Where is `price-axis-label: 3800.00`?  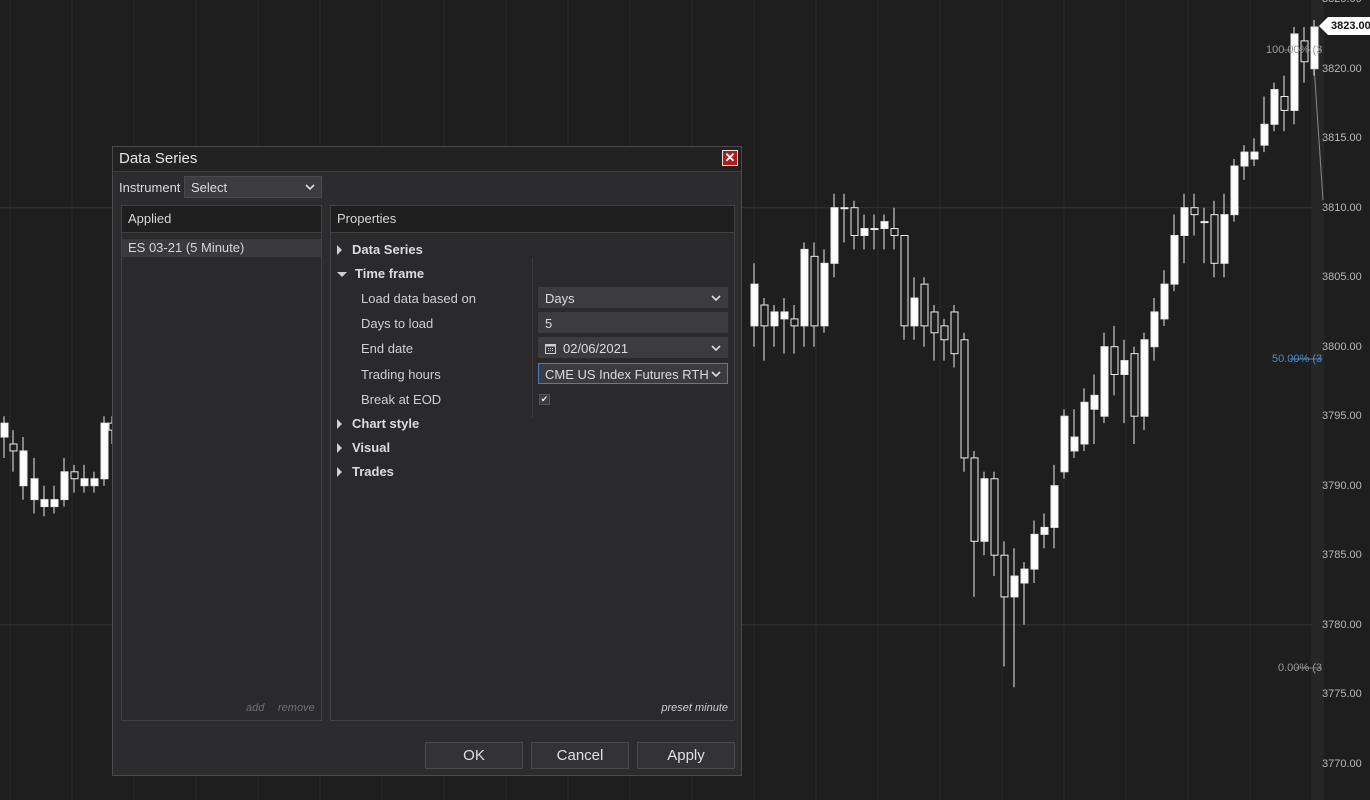 price-axis-label: 3800.00 is located at coordinates (1342, 346).